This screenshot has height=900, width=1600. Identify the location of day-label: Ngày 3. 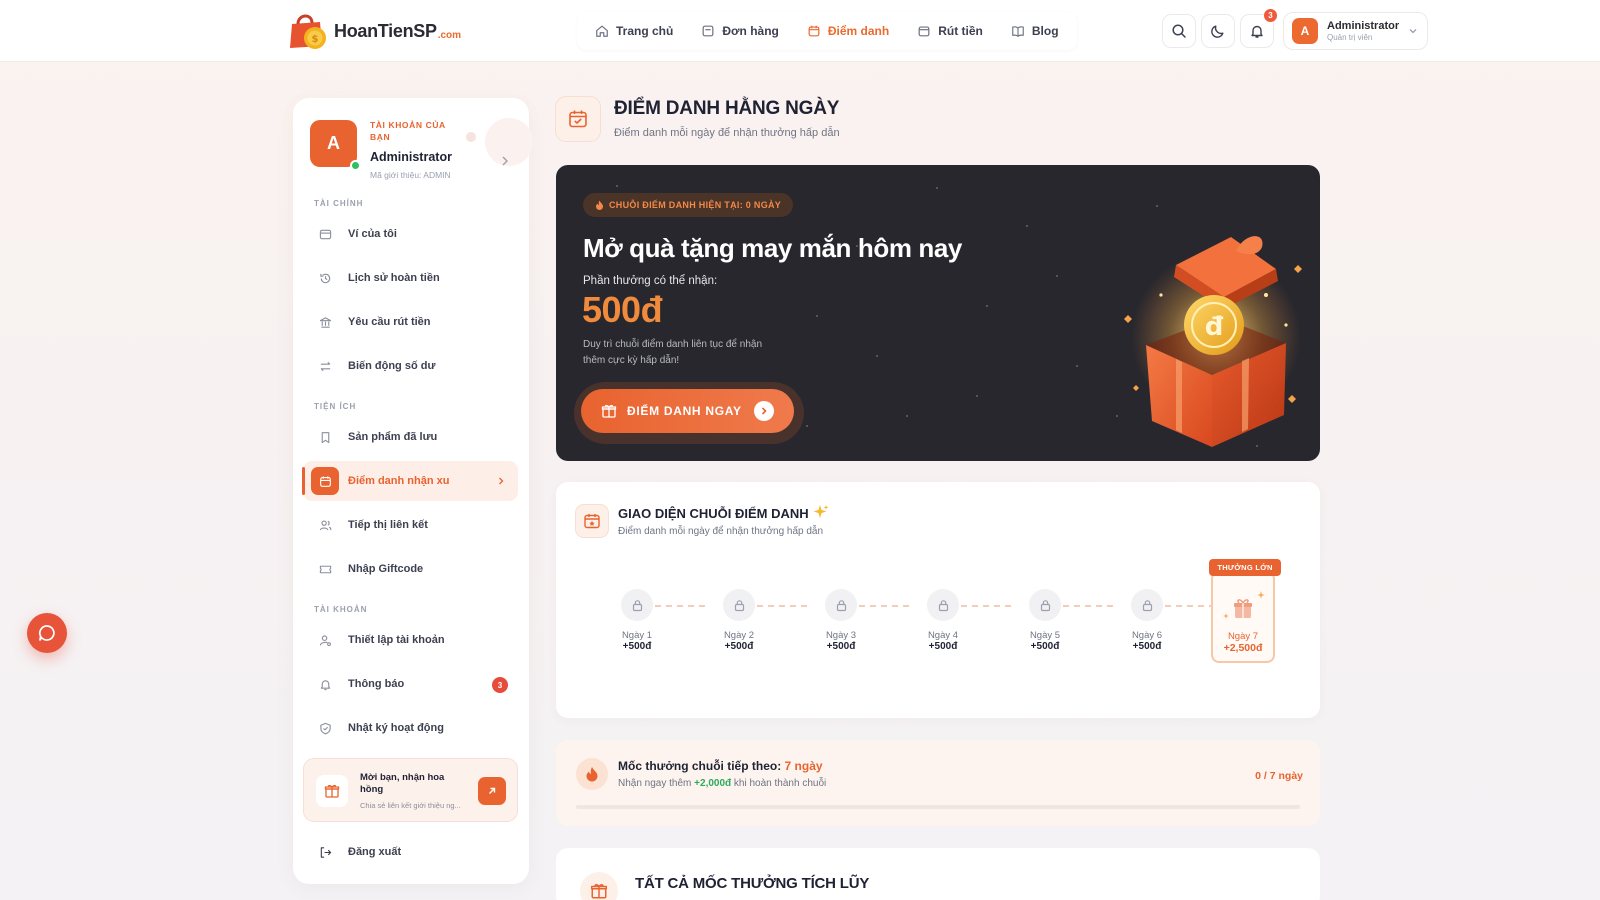
(841, 635).